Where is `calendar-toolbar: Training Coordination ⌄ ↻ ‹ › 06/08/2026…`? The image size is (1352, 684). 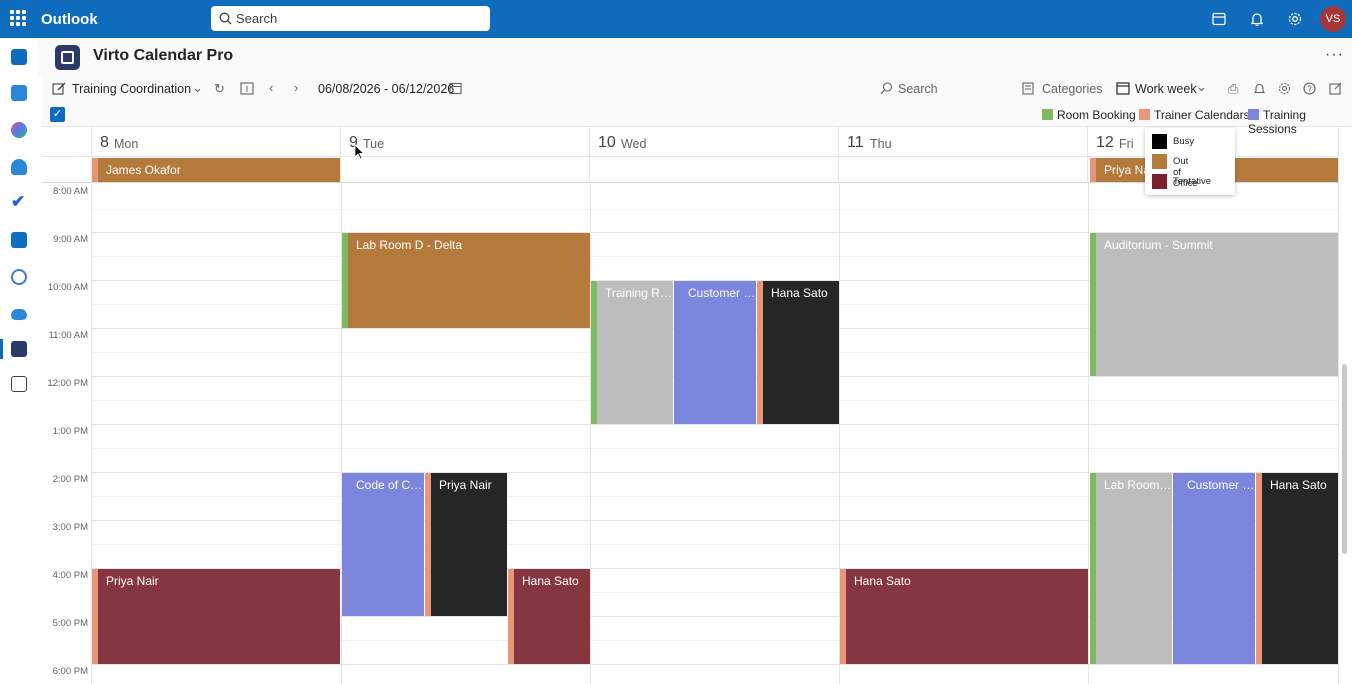
calendar-toolbar: Training Coordination ⌄ ↻ ‹ › 06/08/2026… is located at coordinates (697, 88).